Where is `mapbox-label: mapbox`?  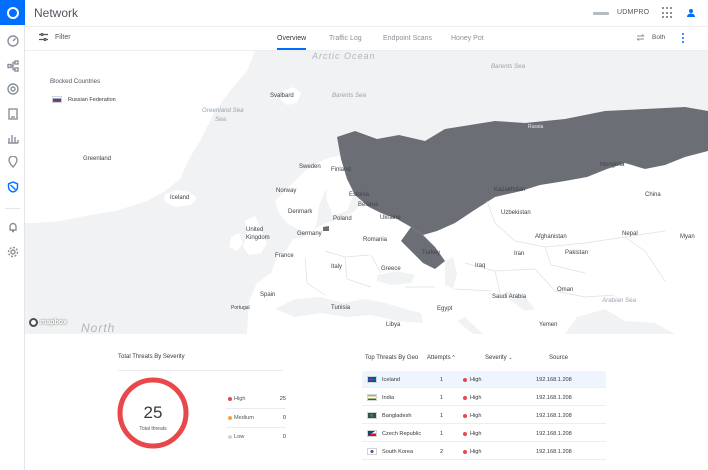
mapbox-label: mapbox is located at coordinates (53, 322).